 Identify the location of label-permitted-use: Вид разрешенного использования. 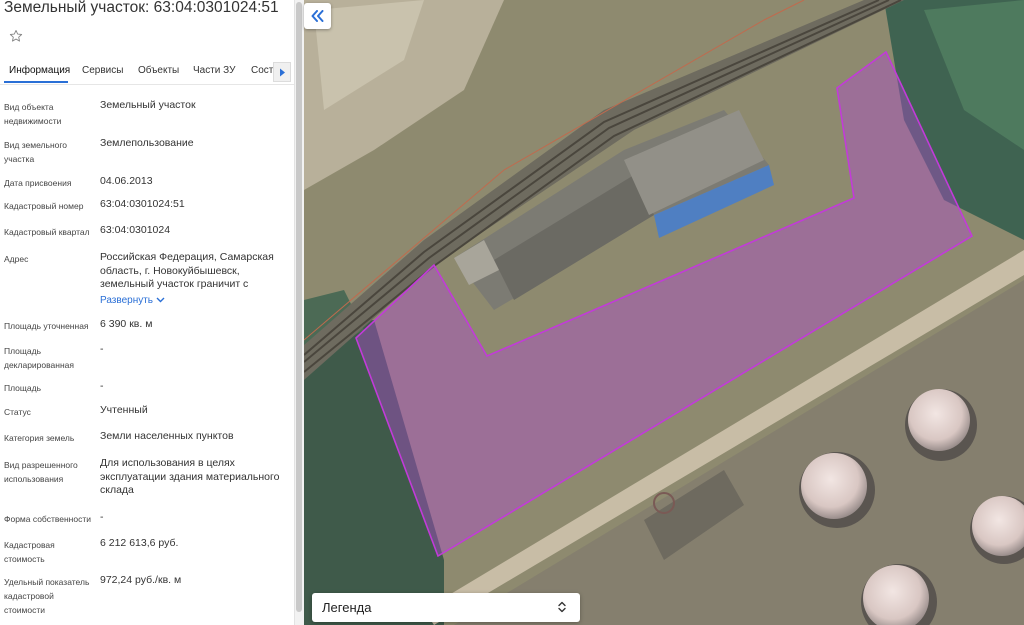
(41, 472).